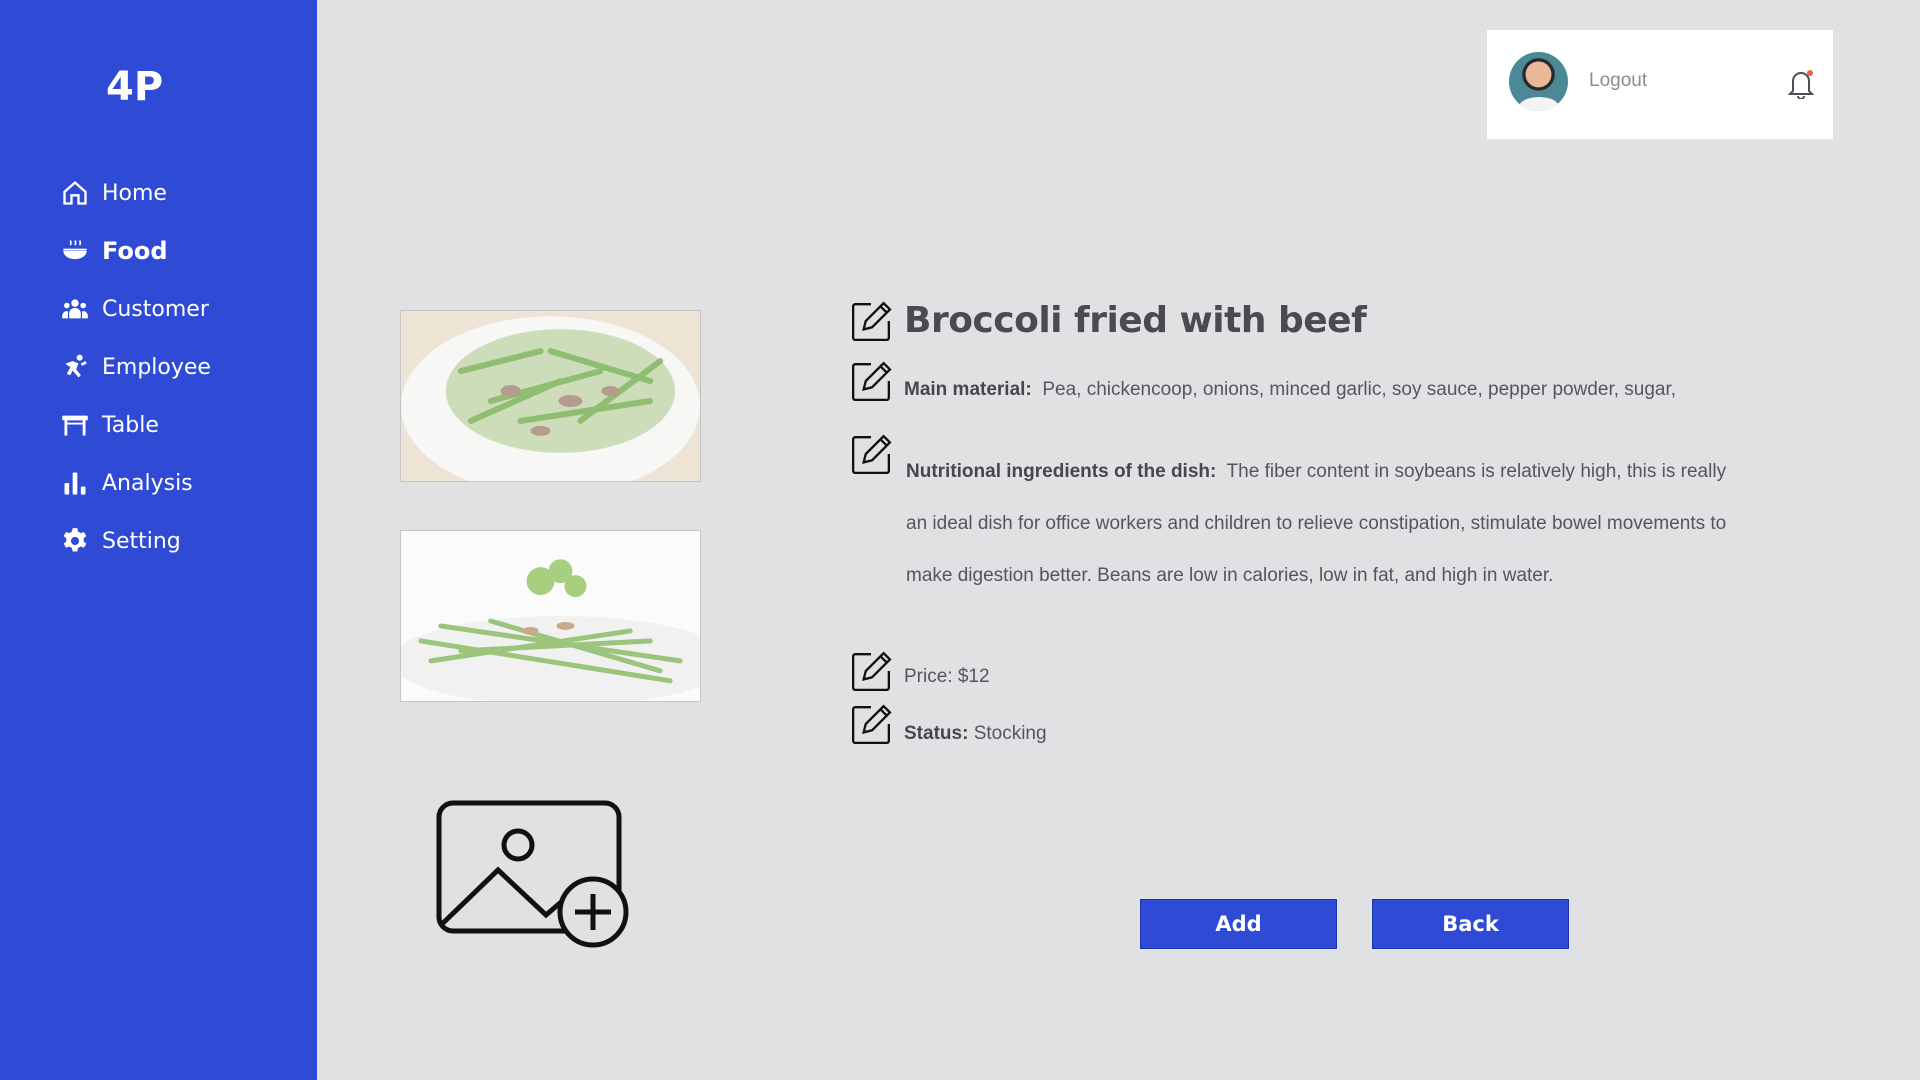 Image resolution: width=1920 pixels, height=1080 pixels. I want to click on back-button: Back, so click(1470, 924).